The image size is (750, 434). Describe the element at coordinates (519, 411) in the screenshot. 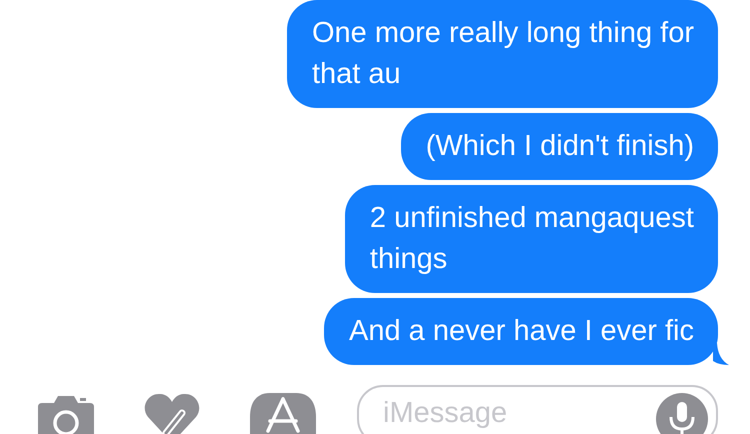

I see `message-input: iMessage` at that location.